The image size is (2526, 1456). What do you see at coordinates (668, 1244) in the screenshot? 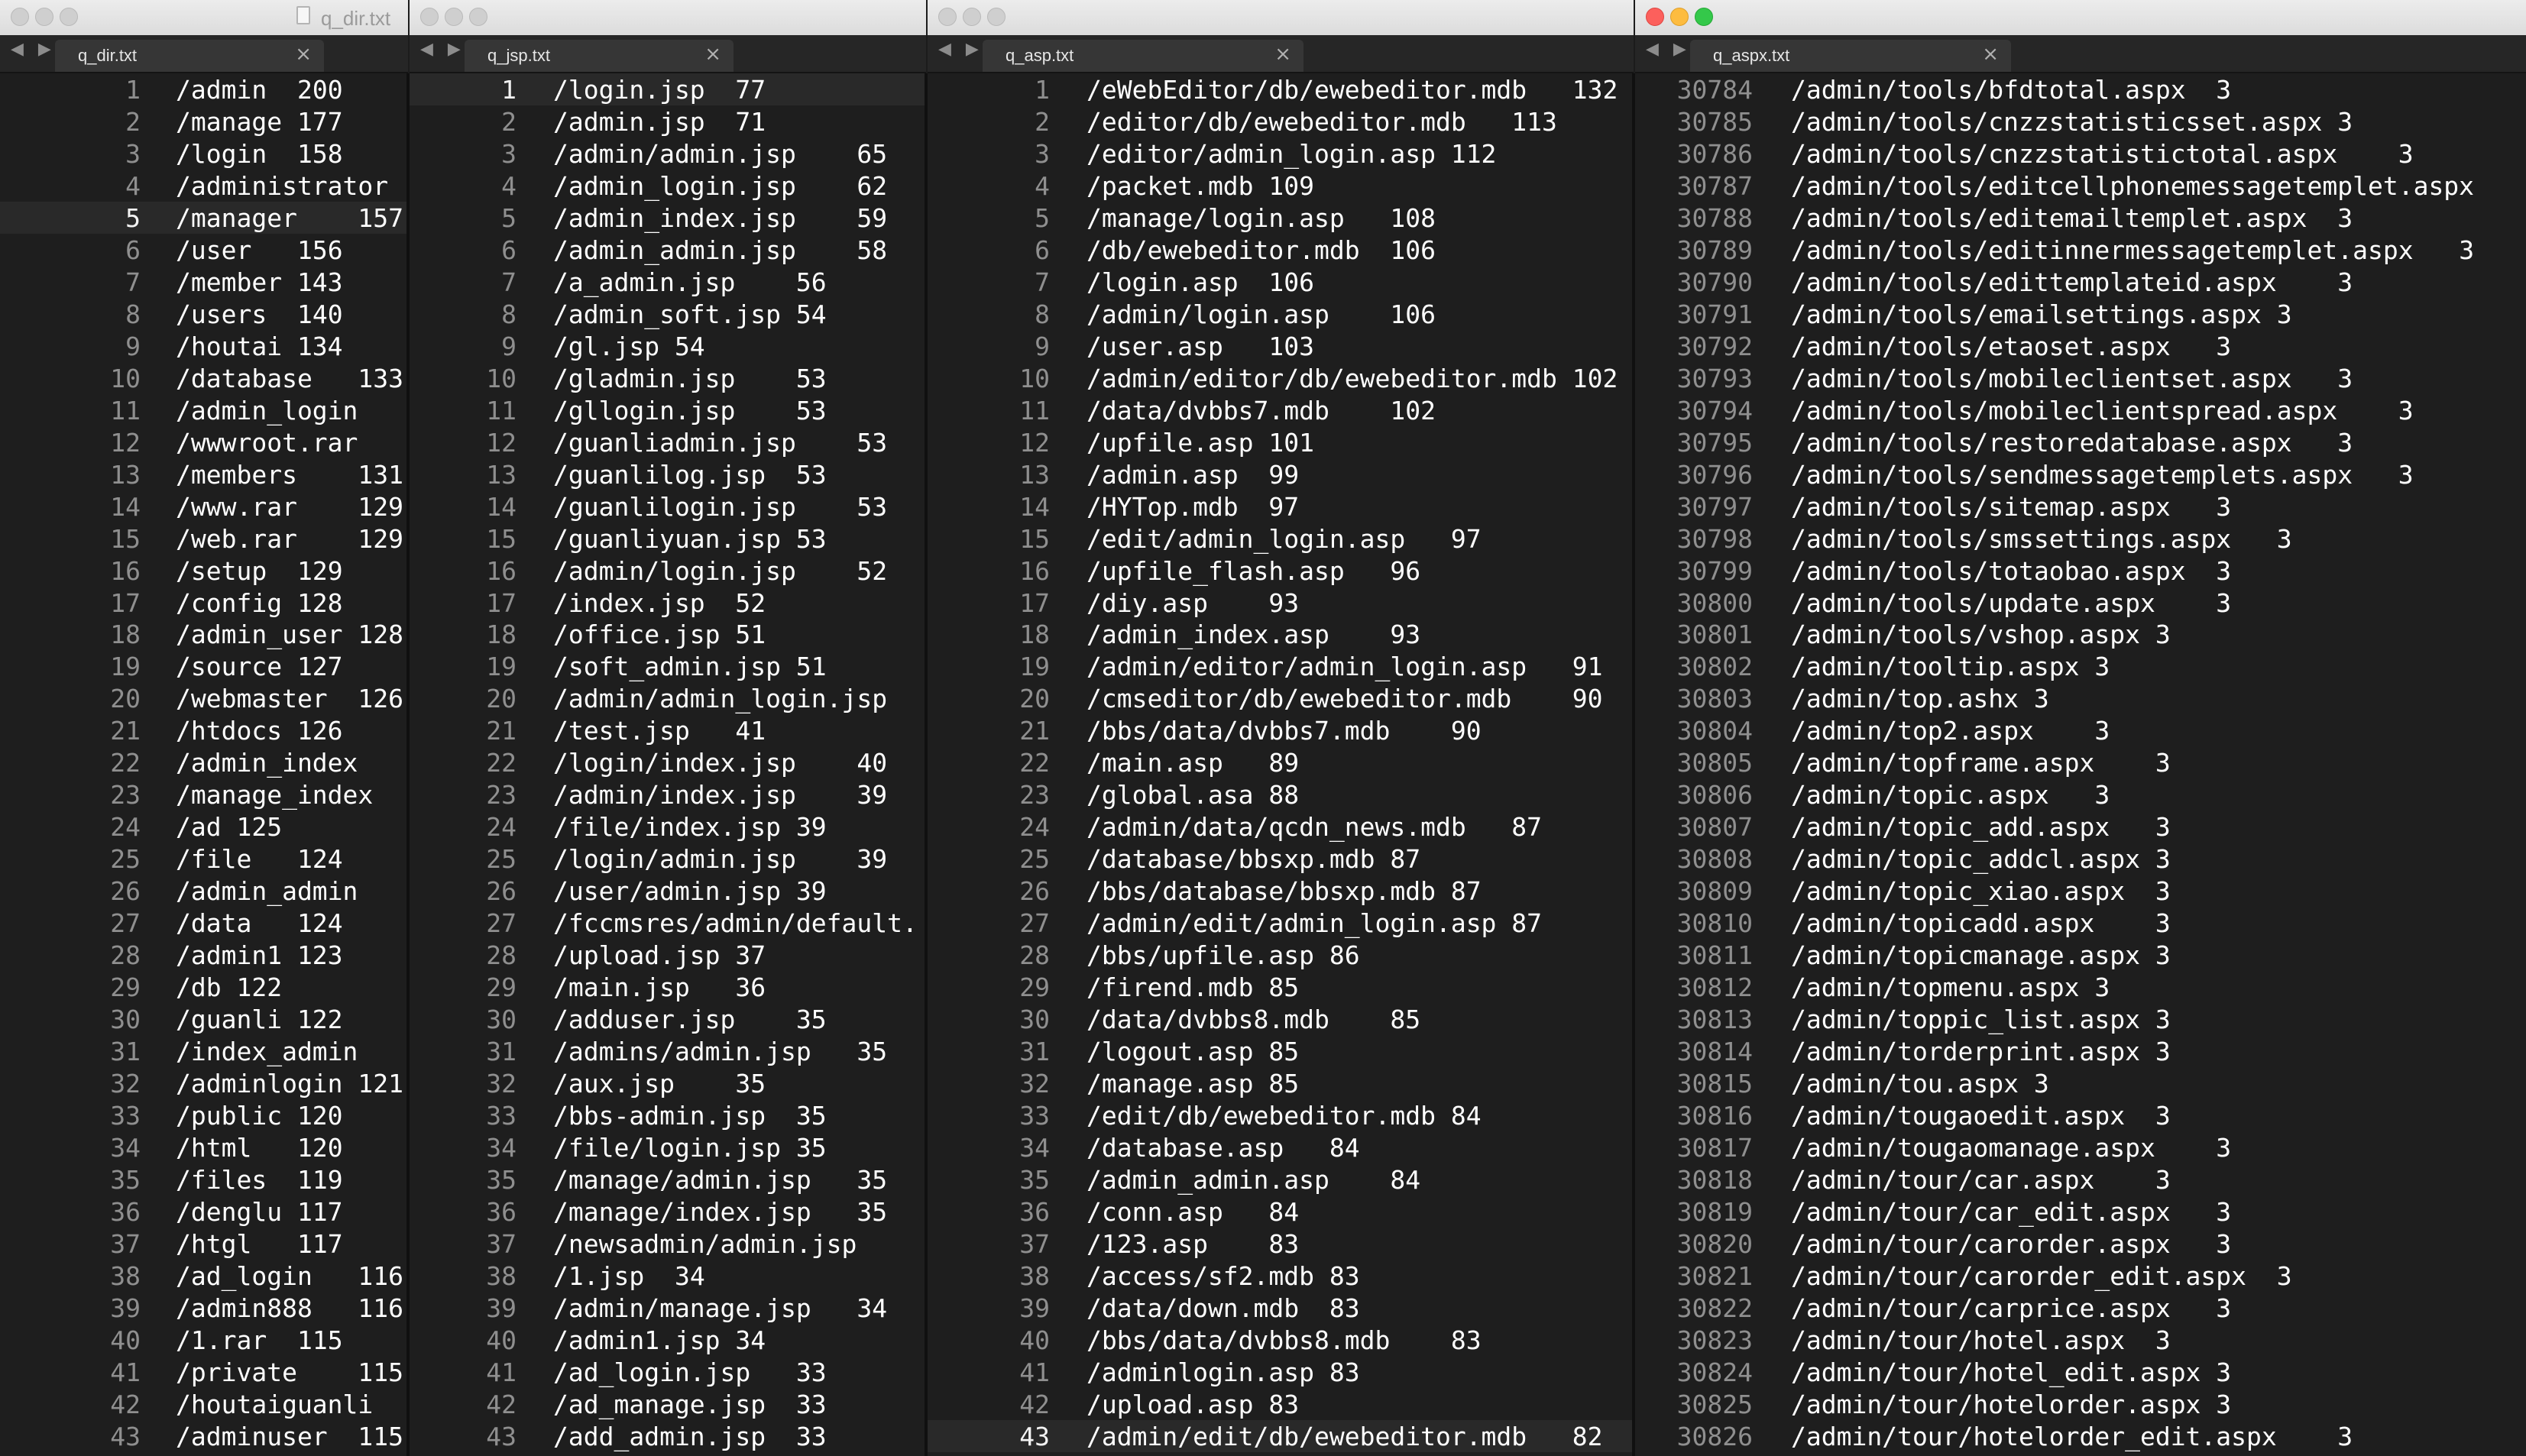
I see `editor-line: 37/newsadmin/admin.jsp` at bounding box center [668, 1244].